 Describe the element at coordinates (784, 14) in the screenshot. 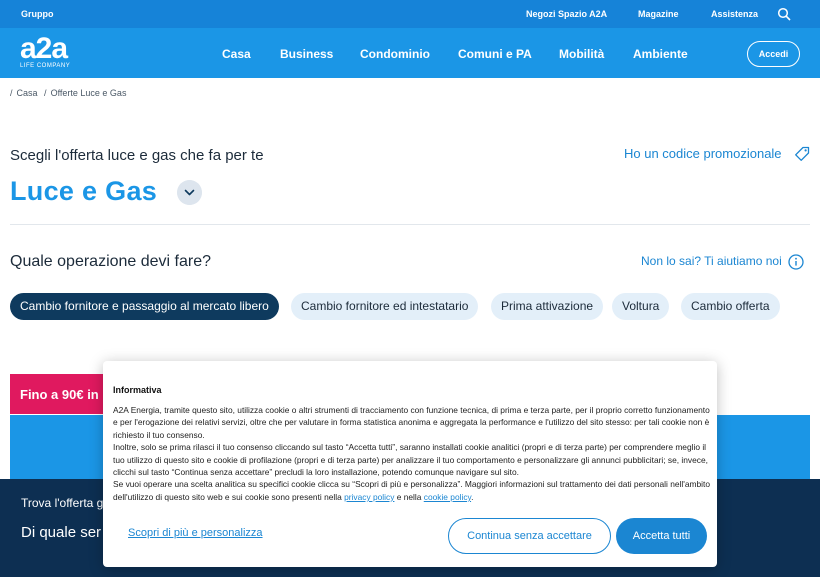

I see `search-icon` at that location.